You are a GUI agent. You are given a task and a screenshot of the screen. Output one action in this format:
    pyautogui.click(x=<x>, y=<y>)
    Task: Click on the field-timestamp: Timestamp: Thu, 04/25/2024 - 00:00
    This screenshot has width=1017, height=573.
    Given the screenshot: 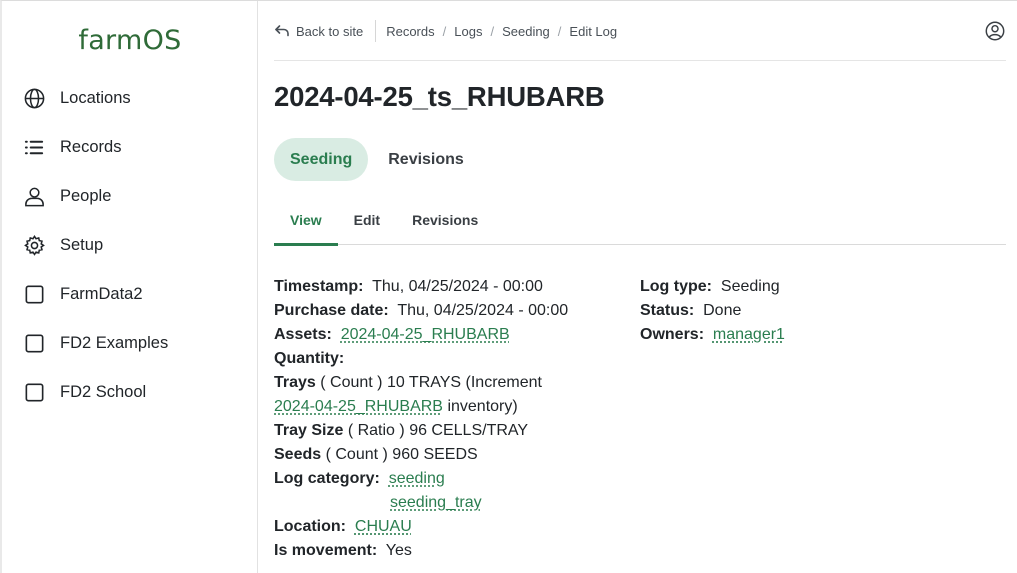 What is the action you would take?
    pyautogui.click(x=454, y=287)
    